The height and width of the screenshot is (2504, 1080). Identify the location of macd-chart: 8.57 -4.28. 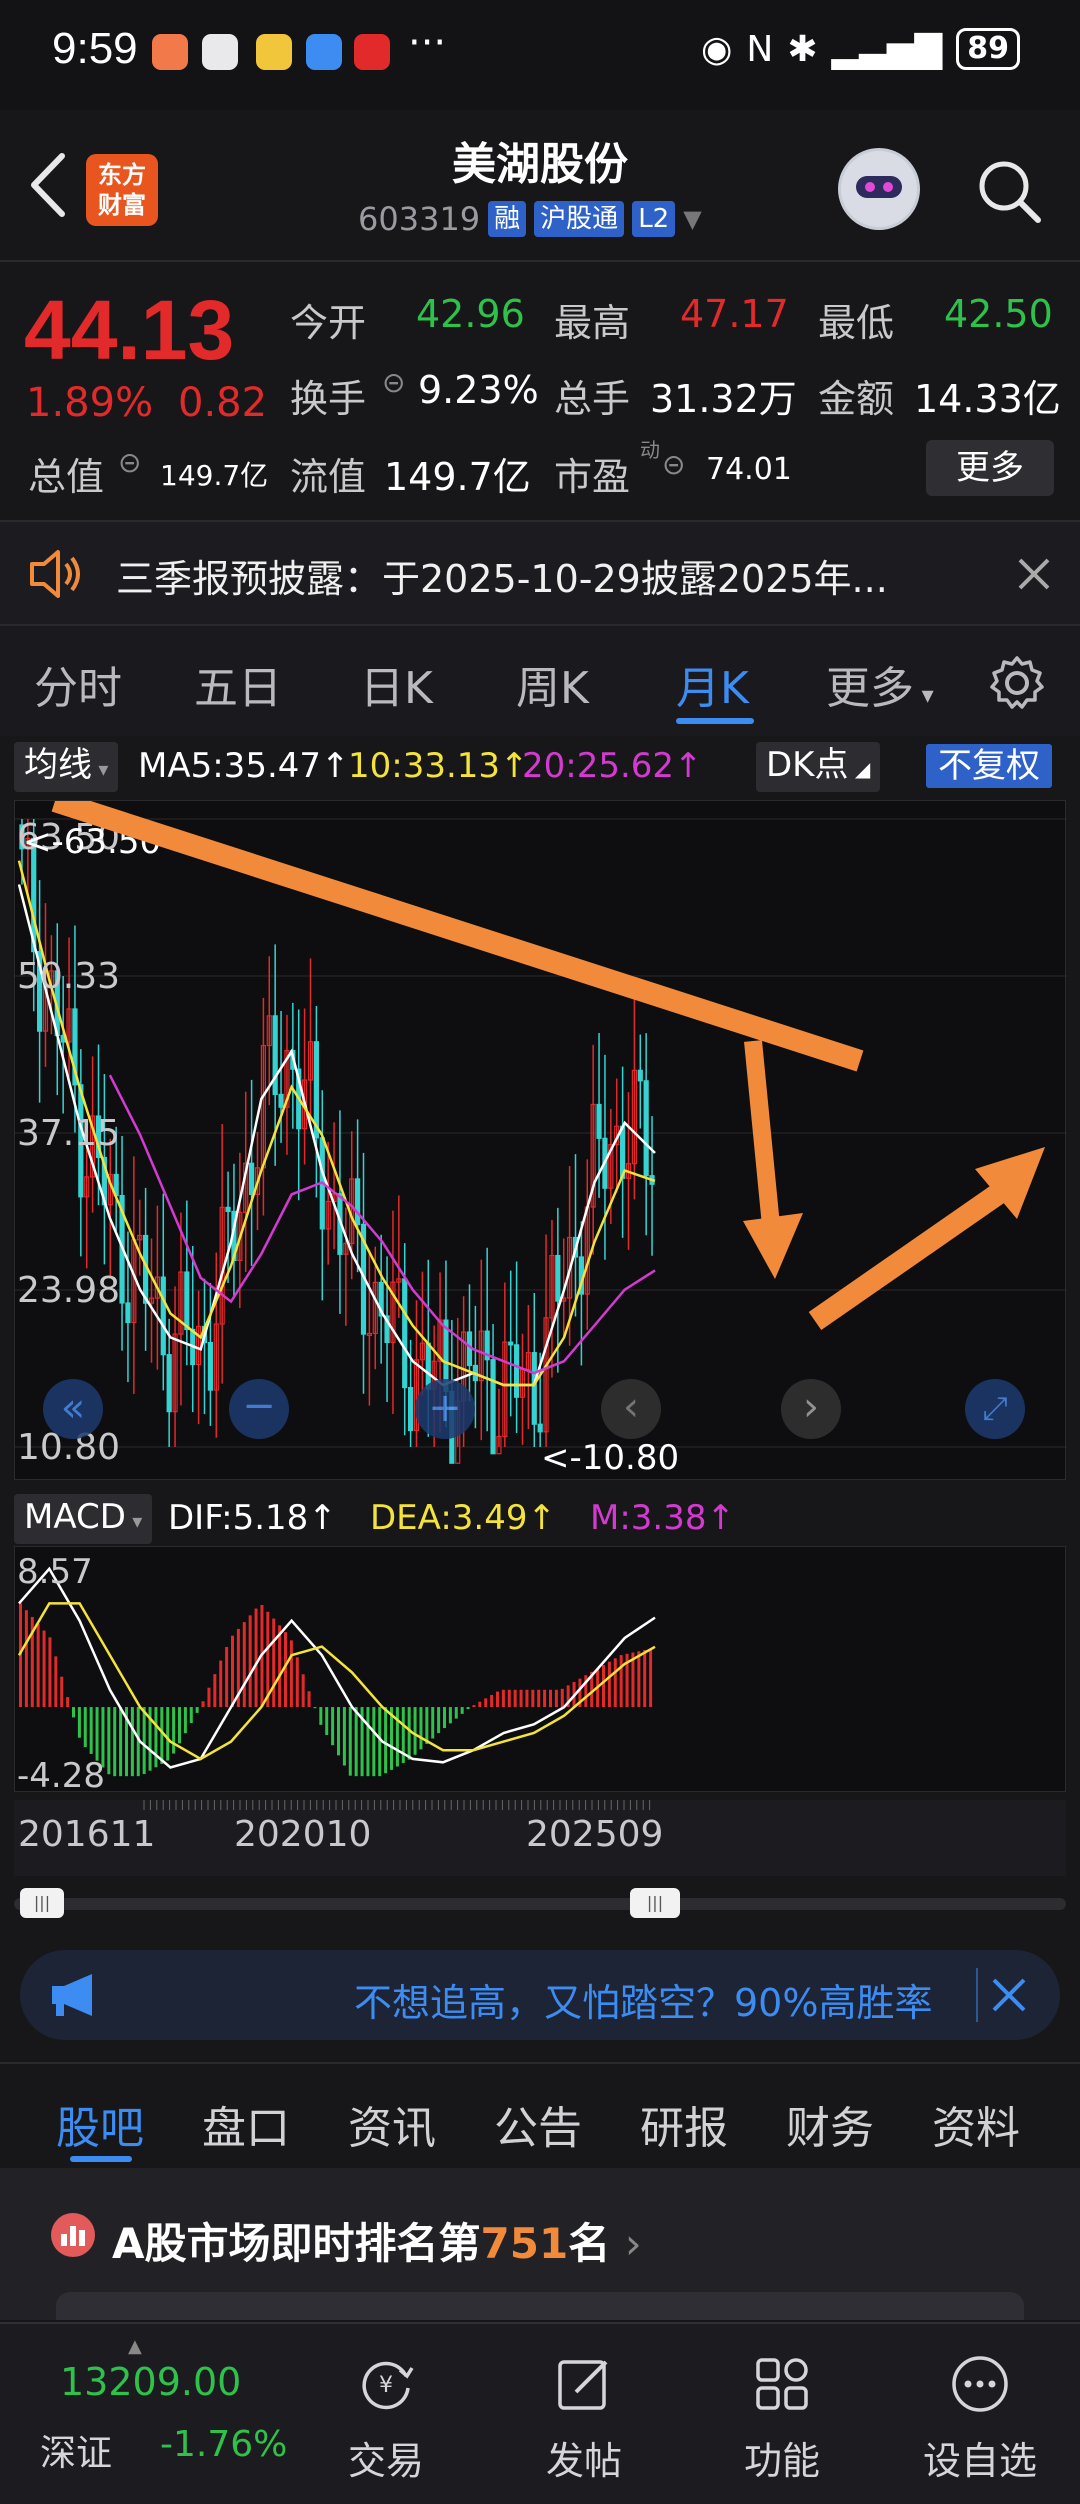
(540, 1669).